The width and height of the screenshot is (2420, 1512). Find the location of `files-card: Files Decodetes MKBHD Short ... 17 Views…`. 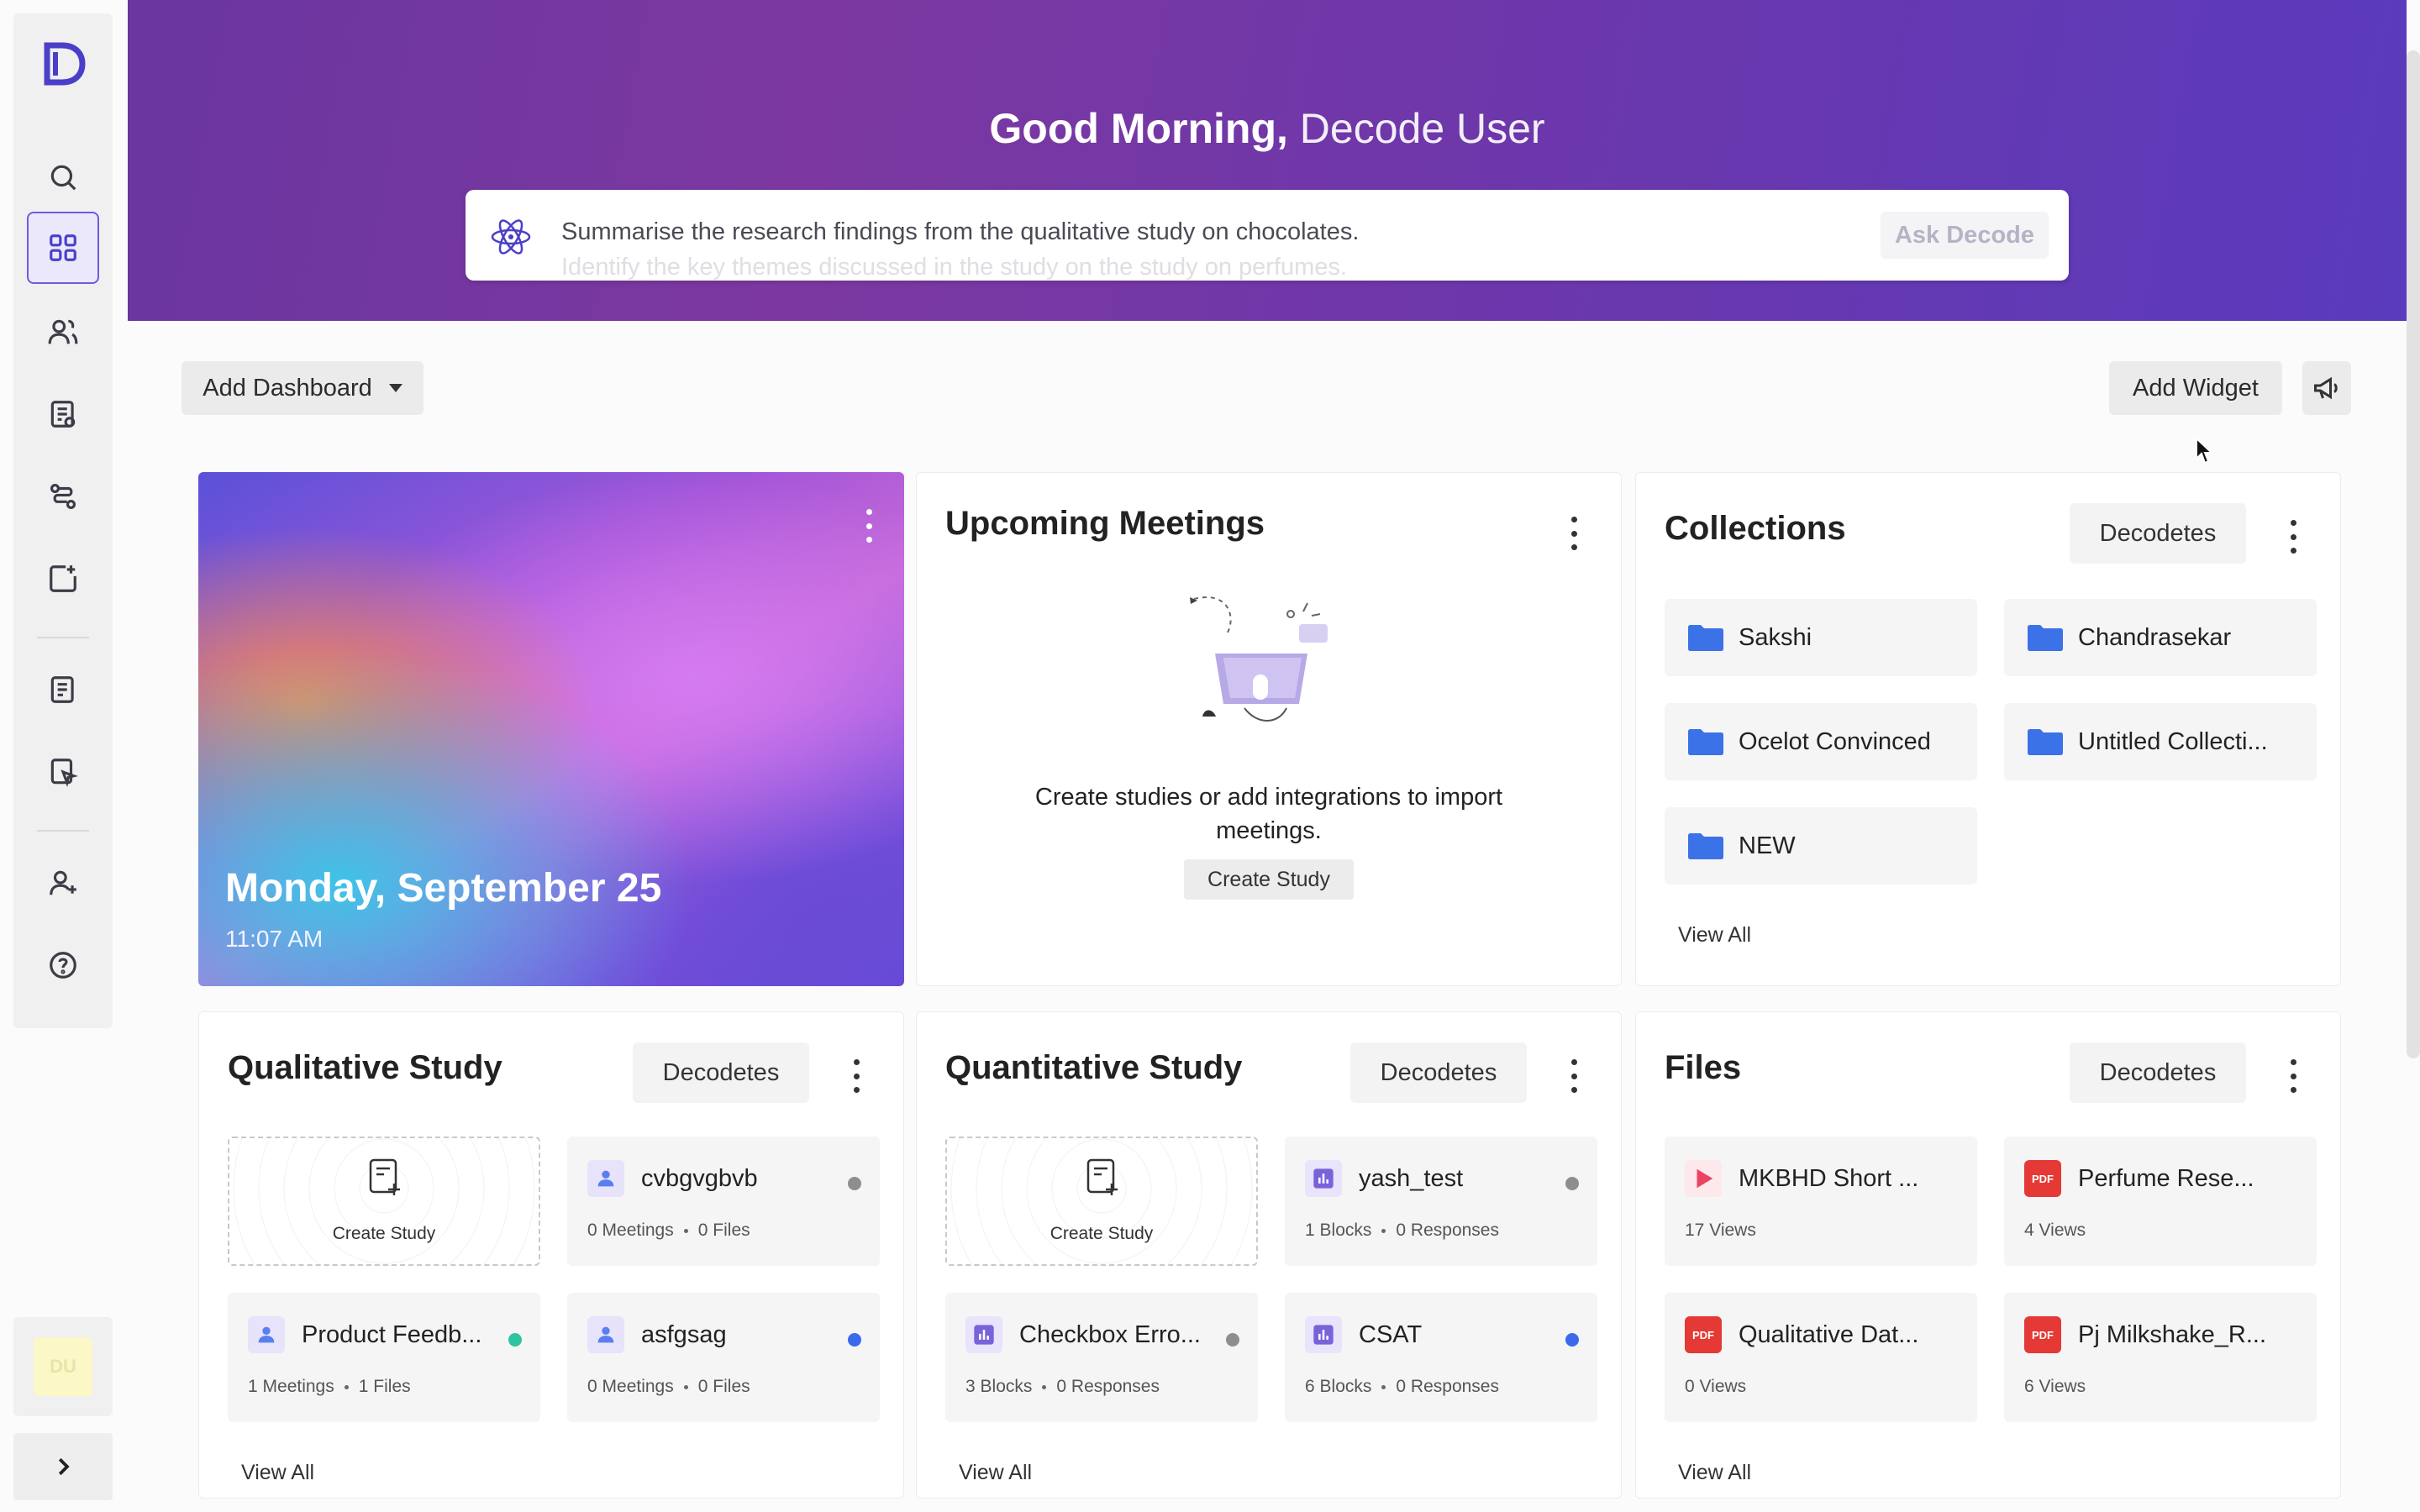

files-card: Files Decodetes MKBHD Short ... 17 Views… is located at coordinates (1988, 1255).